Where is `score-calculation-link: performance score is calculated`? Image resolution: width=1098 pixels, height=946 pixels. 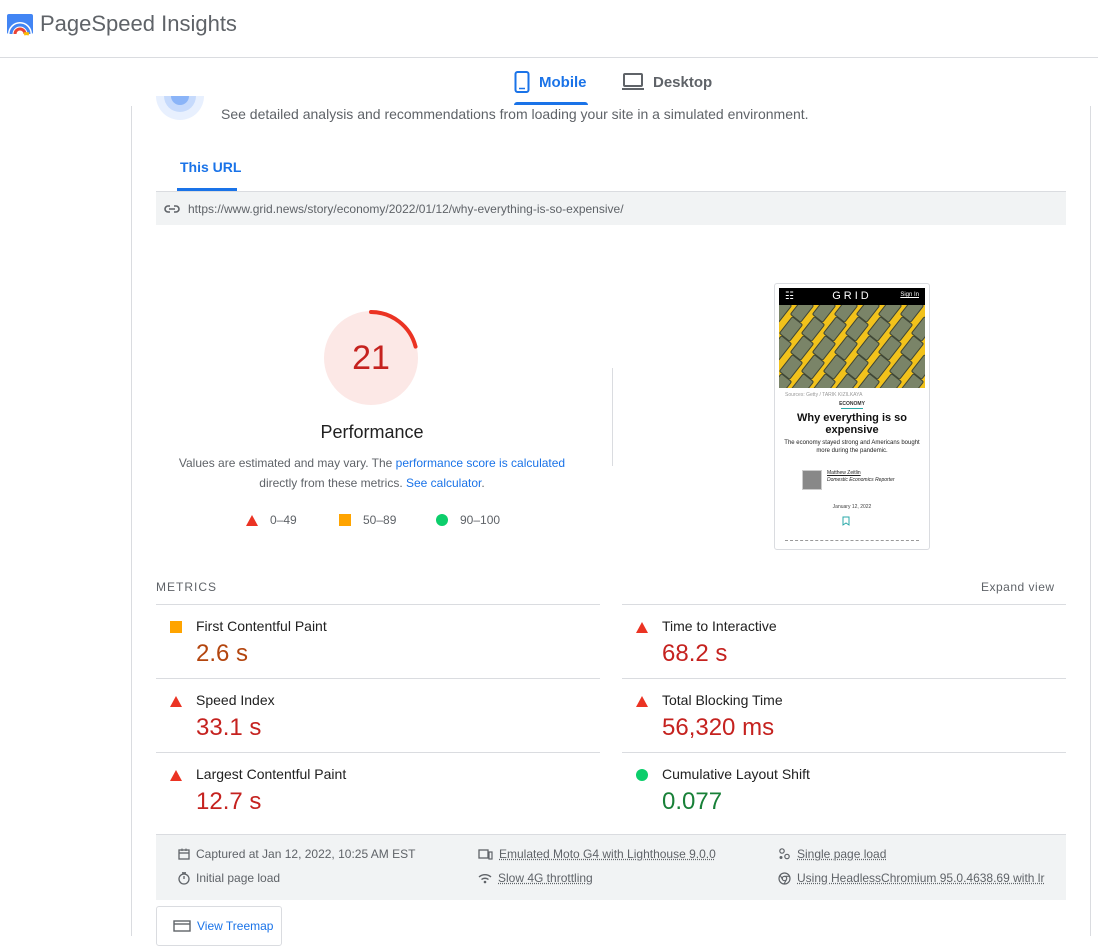
score-calculation-link: performance score is calculated is located at coordinates (480, 463).